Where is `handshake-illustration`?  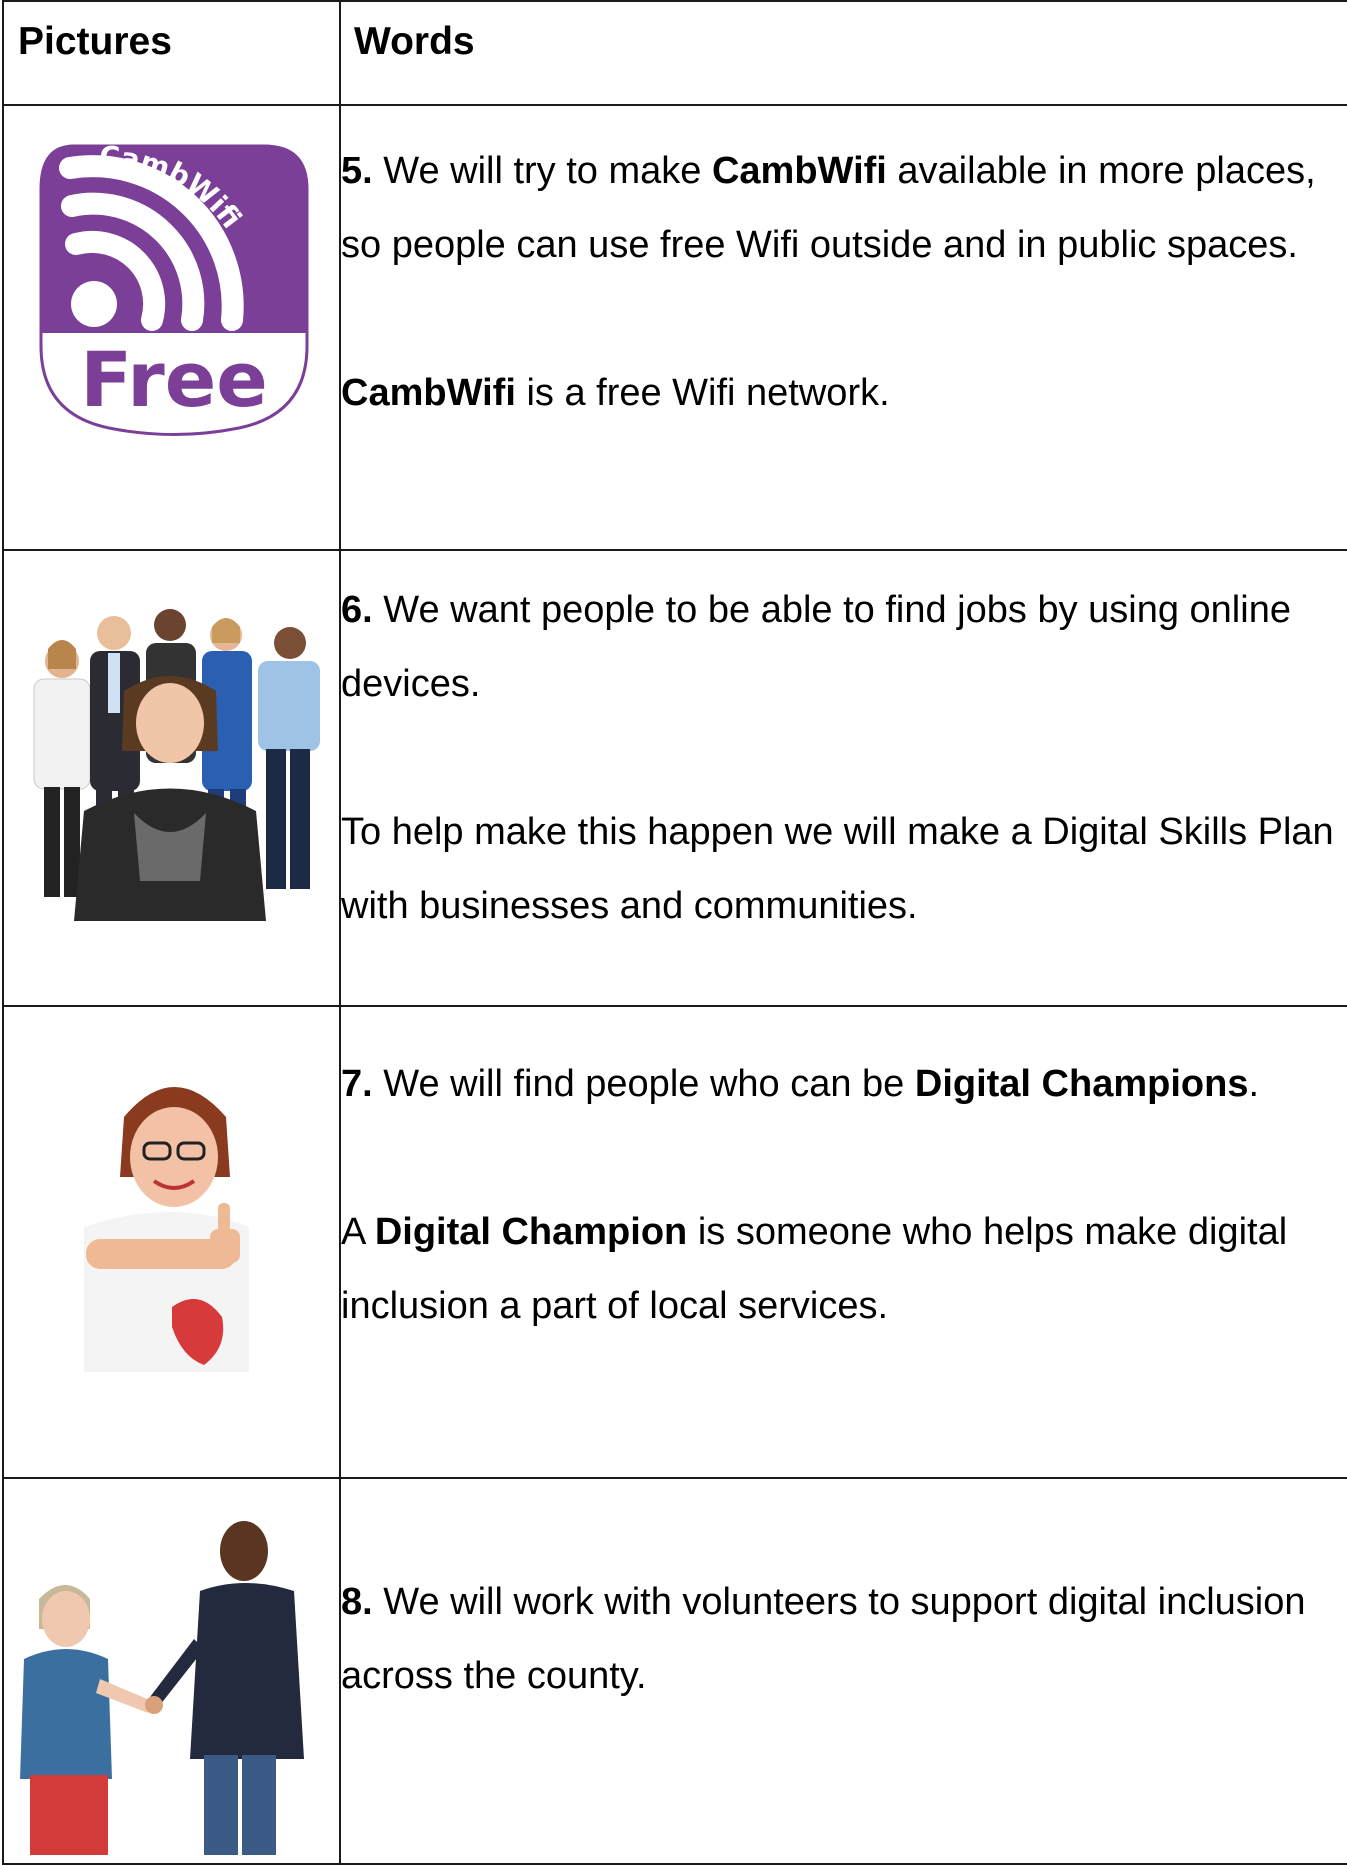 handshake-illustration is located at coordinates (162, 1688).